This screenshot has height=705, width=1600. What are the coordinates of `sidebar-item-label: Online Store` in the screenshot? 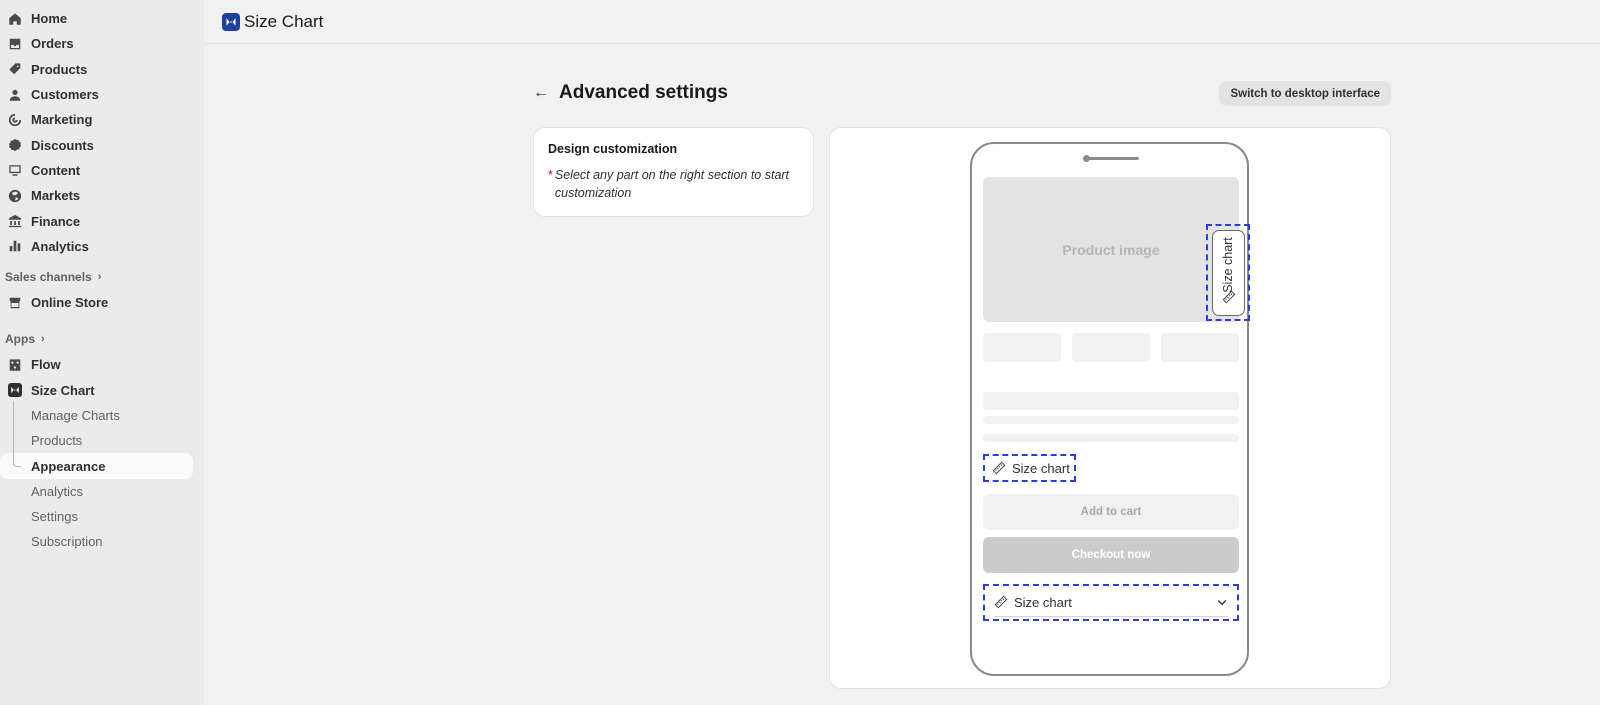 It's located at (70, 303).